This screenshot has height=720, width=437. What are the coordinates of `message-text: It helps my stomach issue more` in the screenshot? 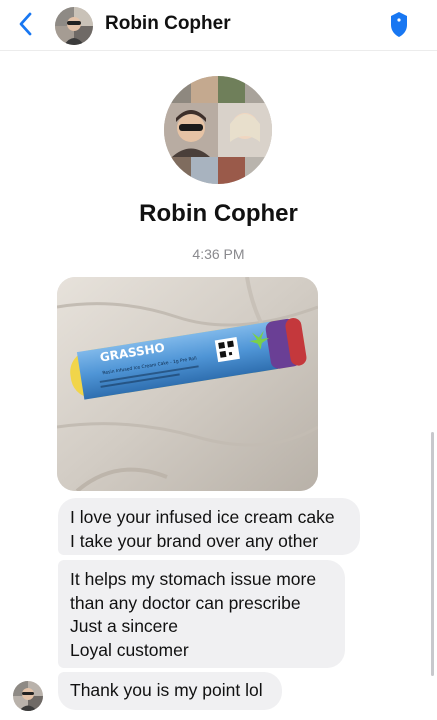 It's located at (193, 579).